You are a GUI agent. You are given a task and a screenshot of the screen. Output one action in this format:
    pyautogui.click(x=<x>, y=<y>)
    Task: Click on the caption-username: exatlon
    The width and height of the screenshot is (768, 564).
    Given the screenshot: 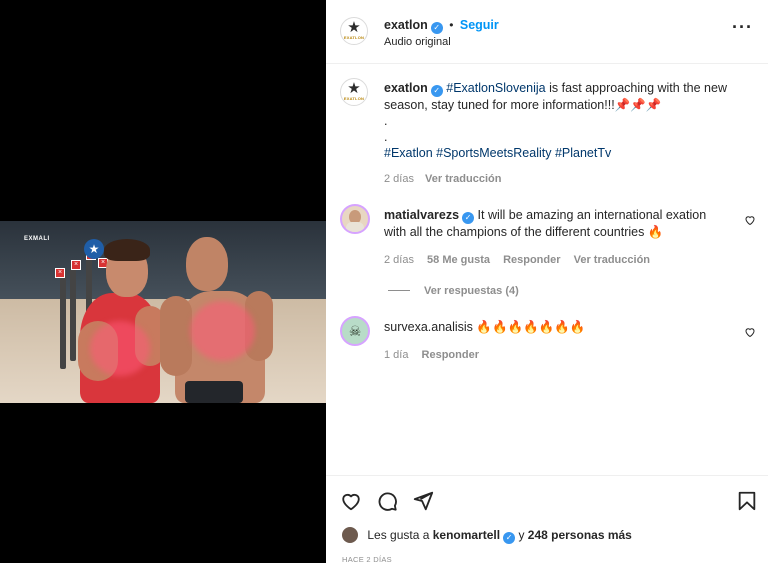 What is the action you would take?
    pyautogui.click(x=406, y=88)
    